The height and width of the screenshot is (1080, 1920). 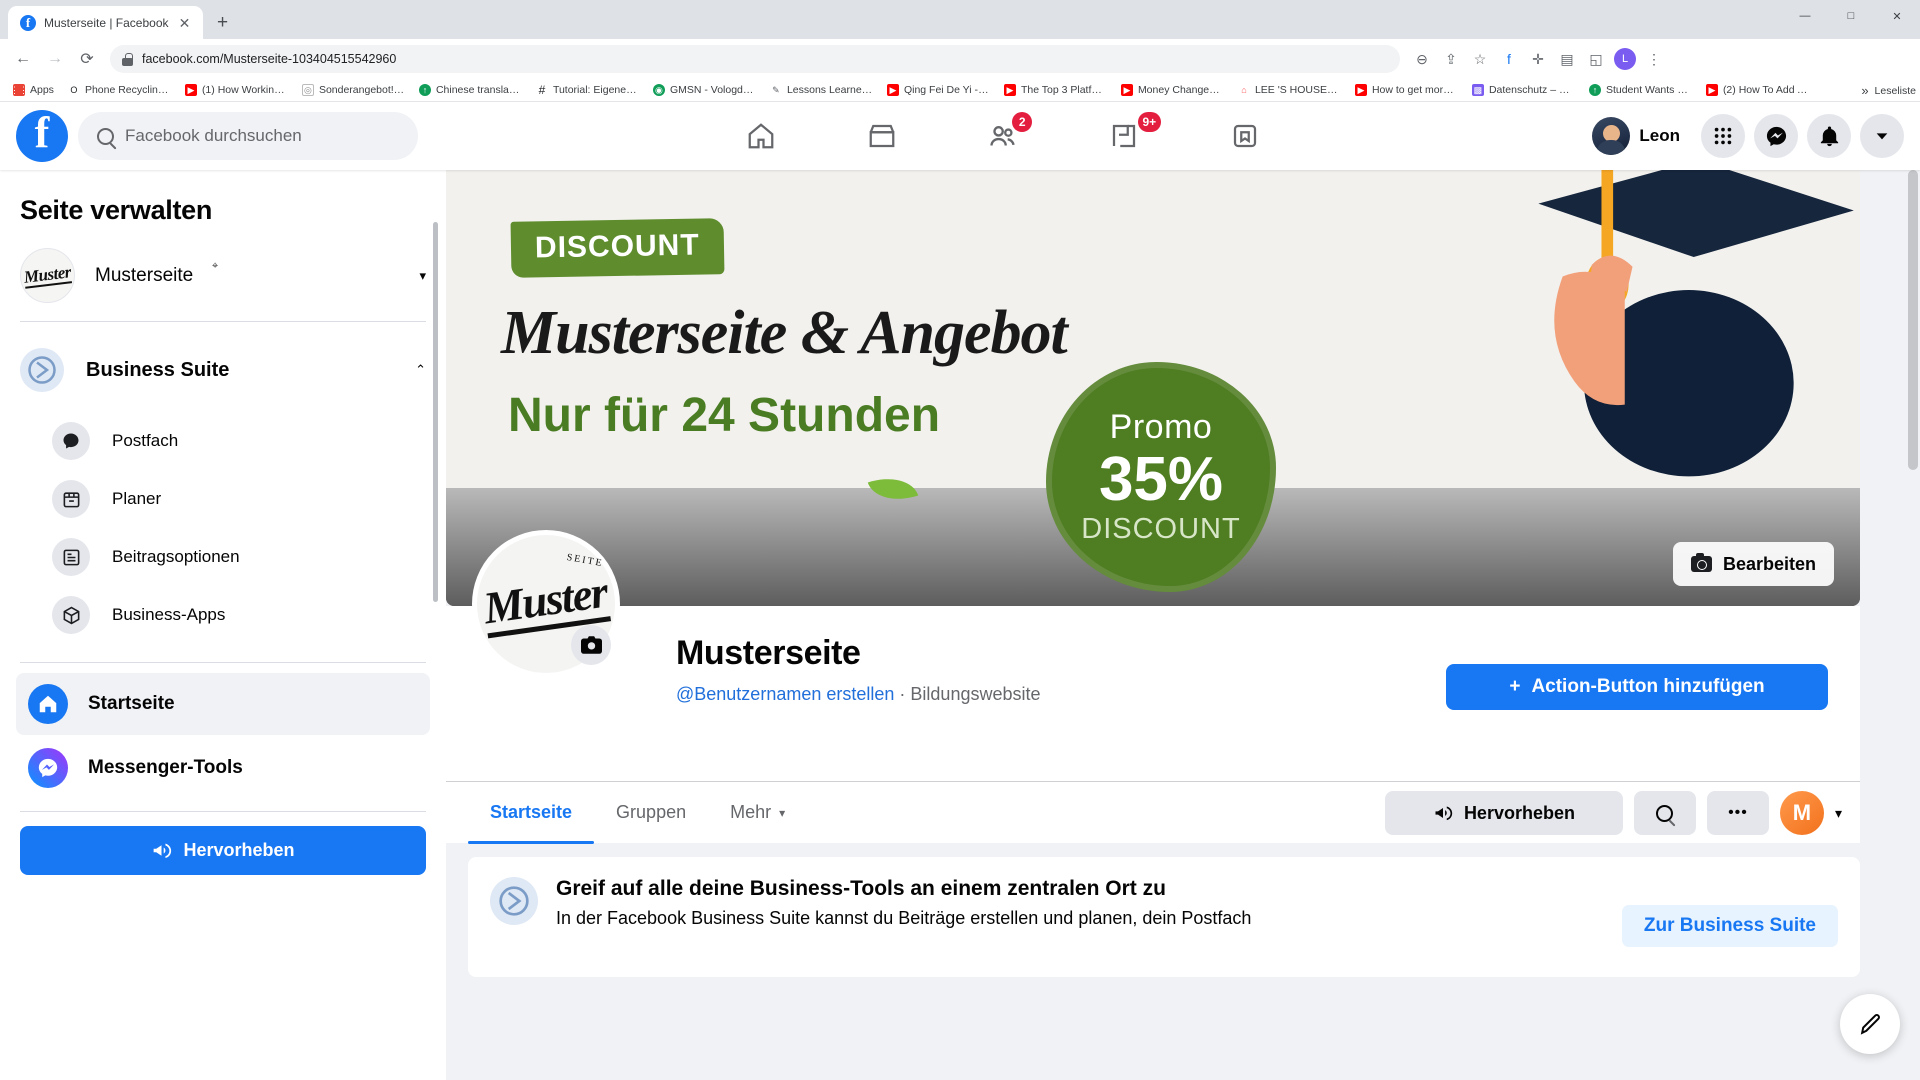 I want to click on browser-tab: f Musterseite | Facebook ✕, so click(x=105, y=22).